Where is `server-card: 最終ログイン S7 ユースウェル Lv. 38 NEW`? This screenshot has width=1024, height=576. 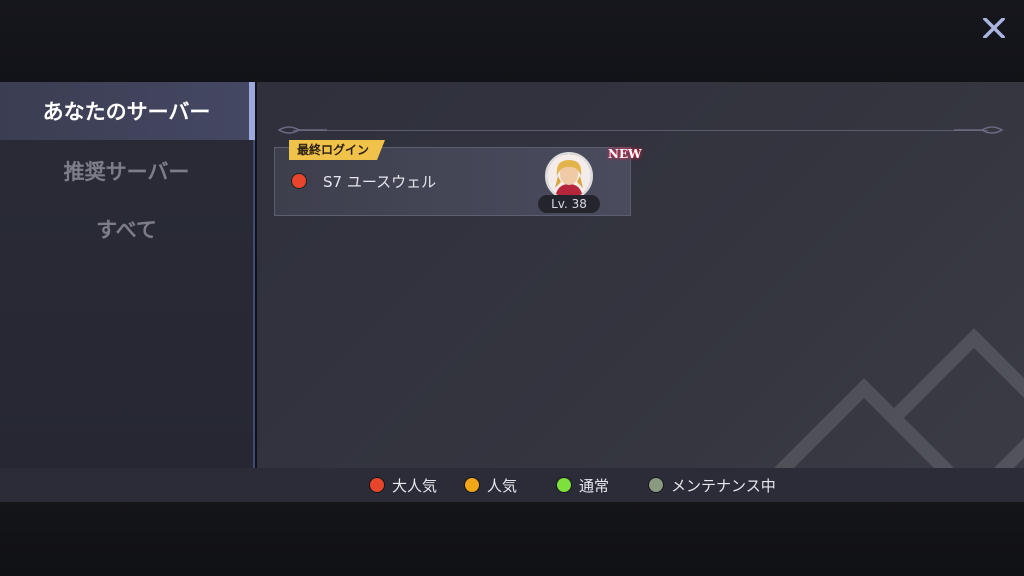 server-card: 最終ログイン S7 ユースウェル Lv. 38 NEW is located at coordinates (458, 181).